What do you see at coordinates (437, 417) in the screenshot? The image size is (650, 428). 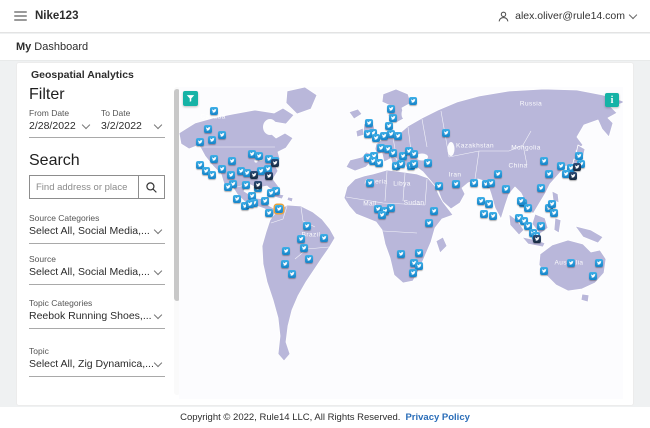 I see `privacy-policy-link: Privacy Policy` at bounding box center [437, 417].